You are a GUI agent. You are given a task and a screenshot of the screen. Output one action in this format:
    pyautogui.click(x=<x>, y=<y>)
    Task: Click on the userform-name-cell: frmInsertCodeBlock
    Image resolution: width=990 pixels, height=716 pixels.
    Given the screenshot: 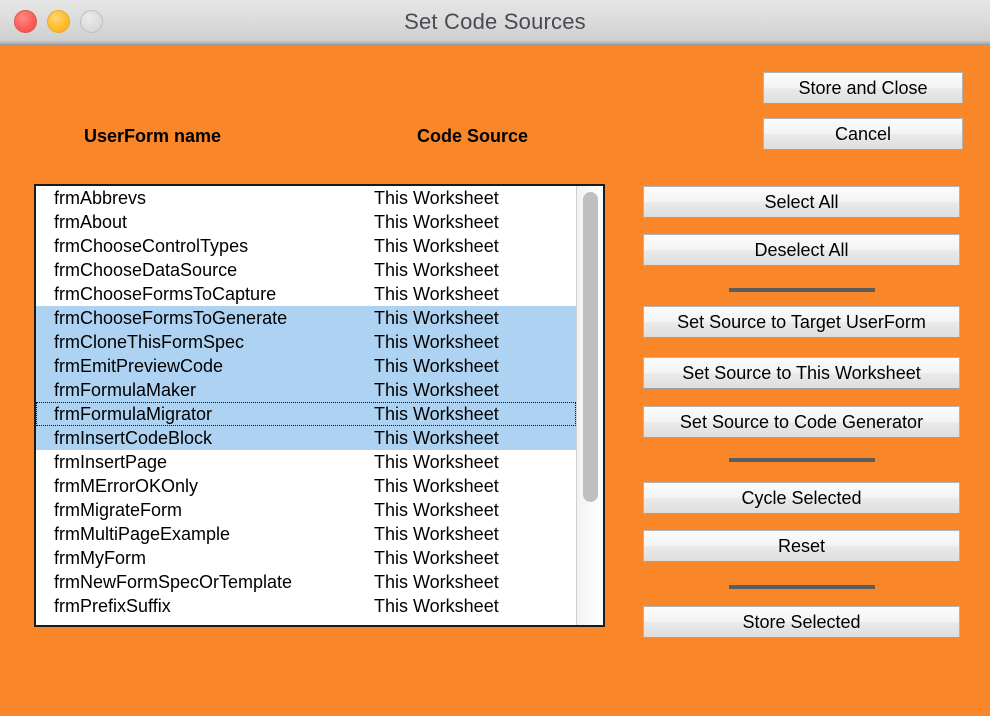 What is the action you would take?
    pyautogui.click(x=133, y=438)
    